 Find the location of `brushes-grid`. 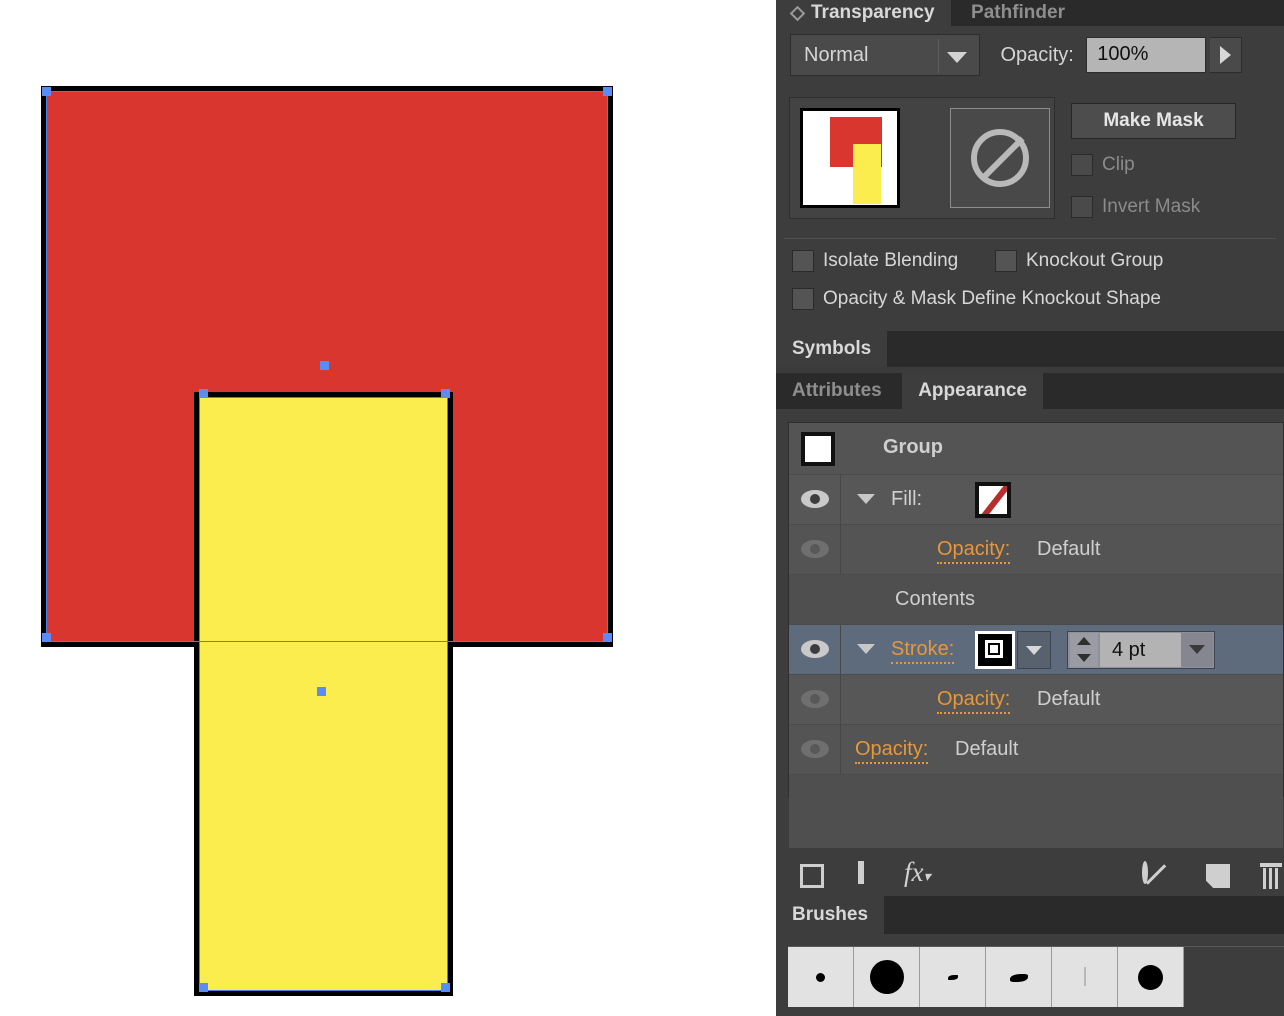

brushes-grid is located at coordinates (1036, 976).